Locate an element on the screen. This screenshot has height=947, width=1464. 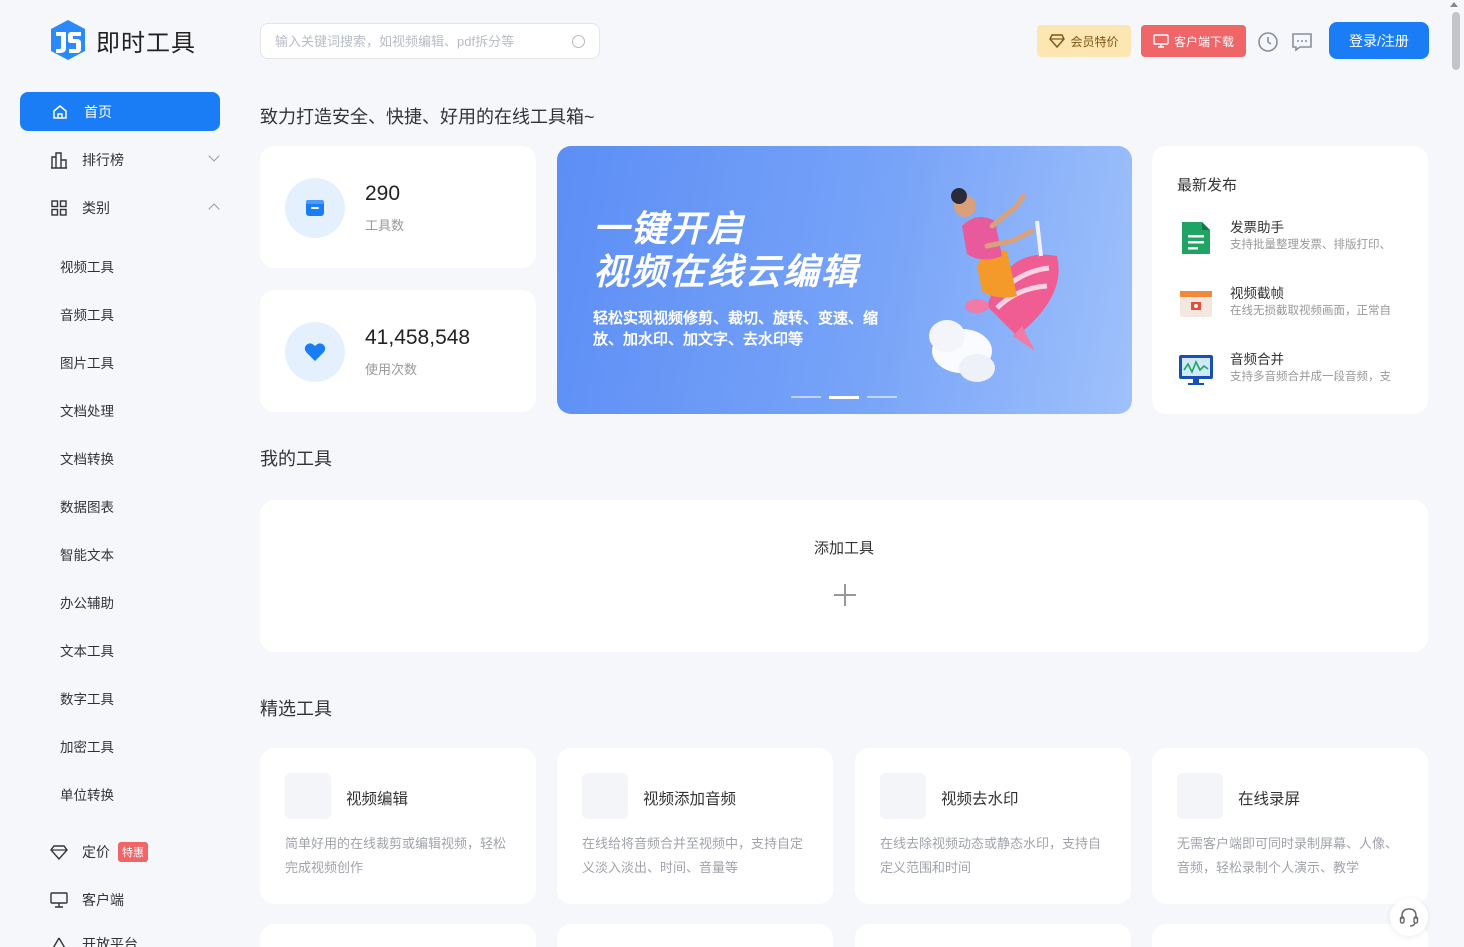
sidebar-item-unit-conversion: 单位转换 is located at coordinates (87, 794).